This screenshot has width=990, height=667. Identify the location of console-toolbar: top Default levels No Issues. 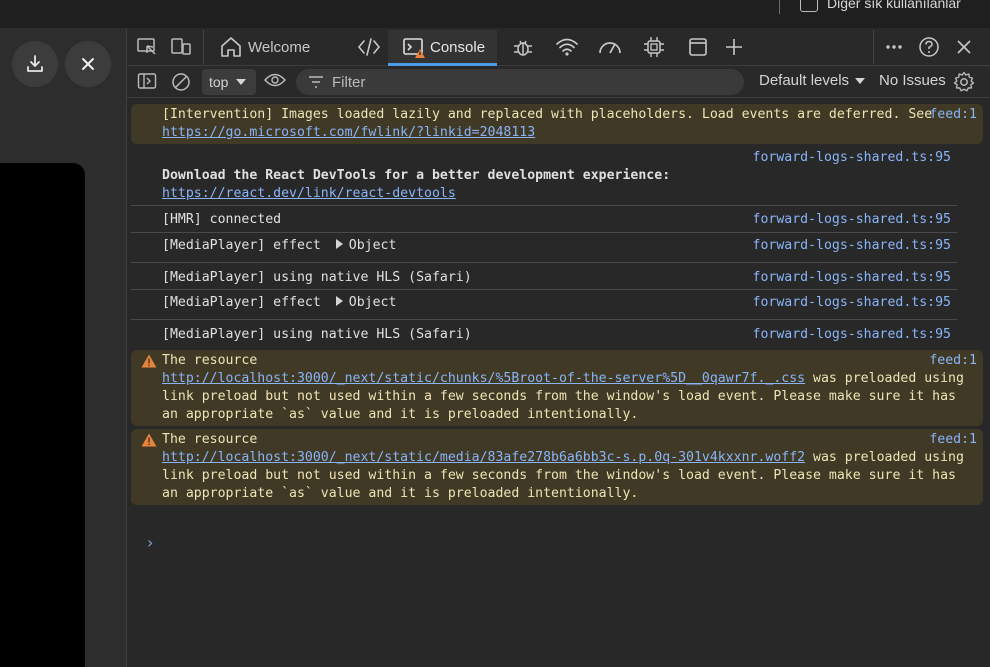
(558, 82).